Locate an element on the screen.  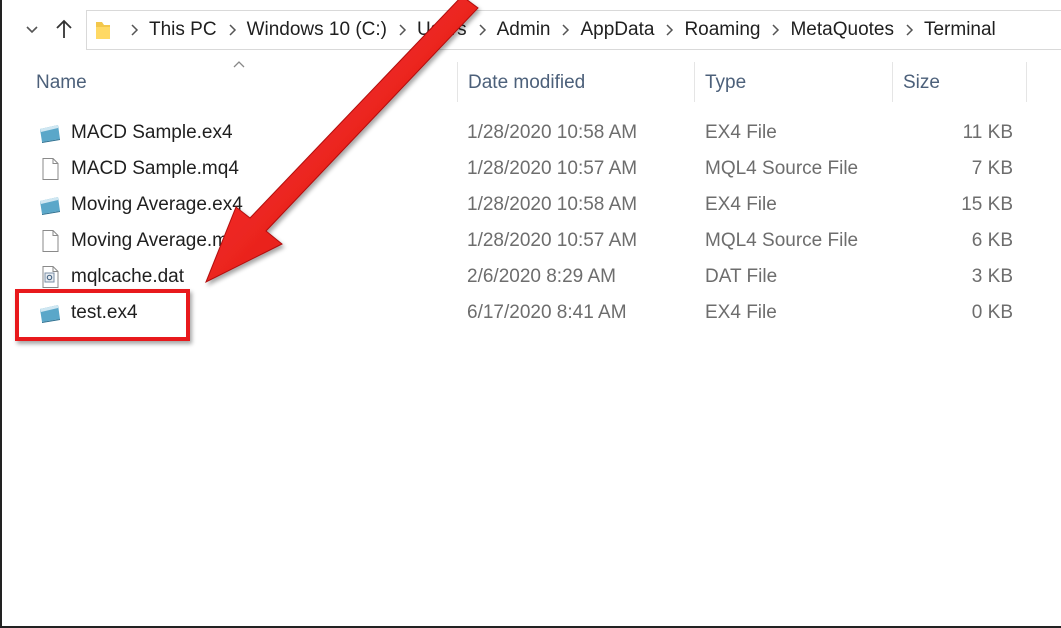
folder-icon is located at coordinates (103, 30).